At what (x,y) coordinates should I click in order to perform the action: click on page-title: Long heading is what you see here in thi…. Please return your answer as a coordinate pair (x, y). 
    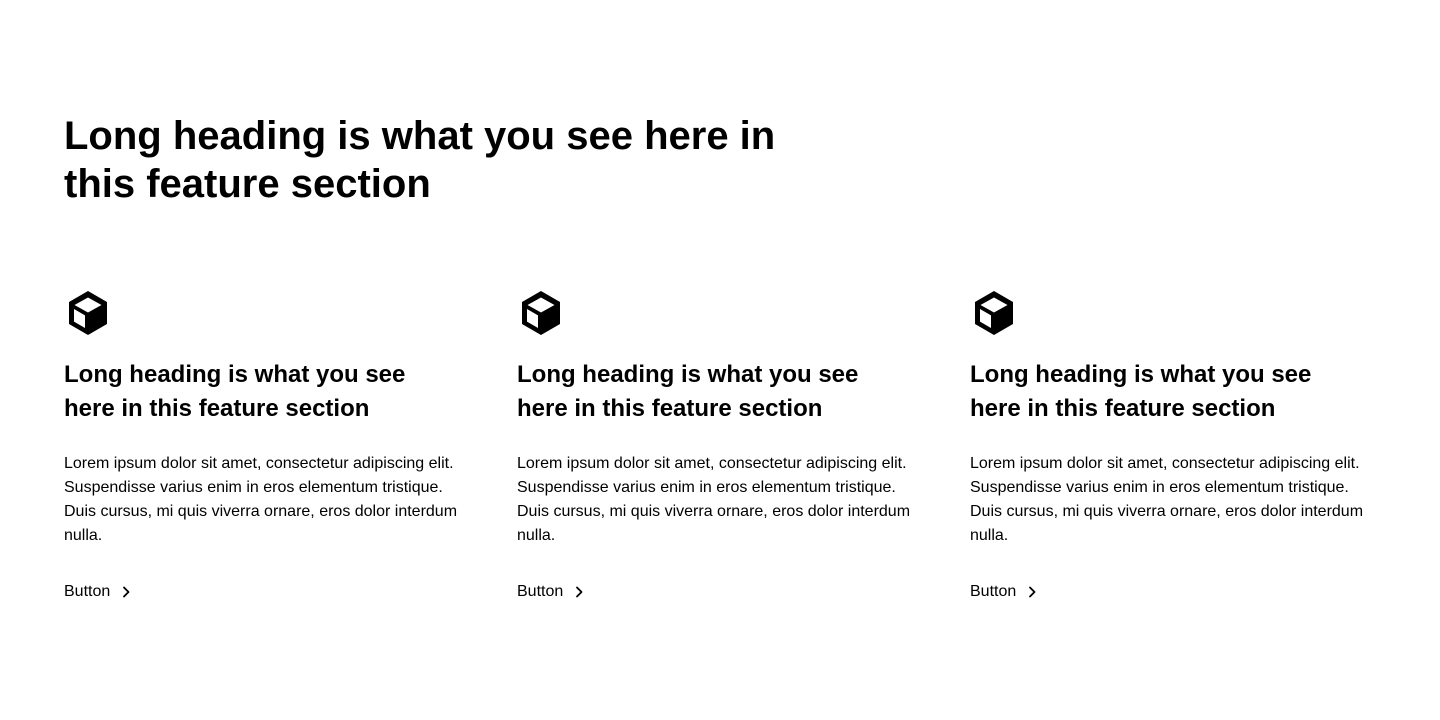
    Looking at the image, I should click on (420, 160).